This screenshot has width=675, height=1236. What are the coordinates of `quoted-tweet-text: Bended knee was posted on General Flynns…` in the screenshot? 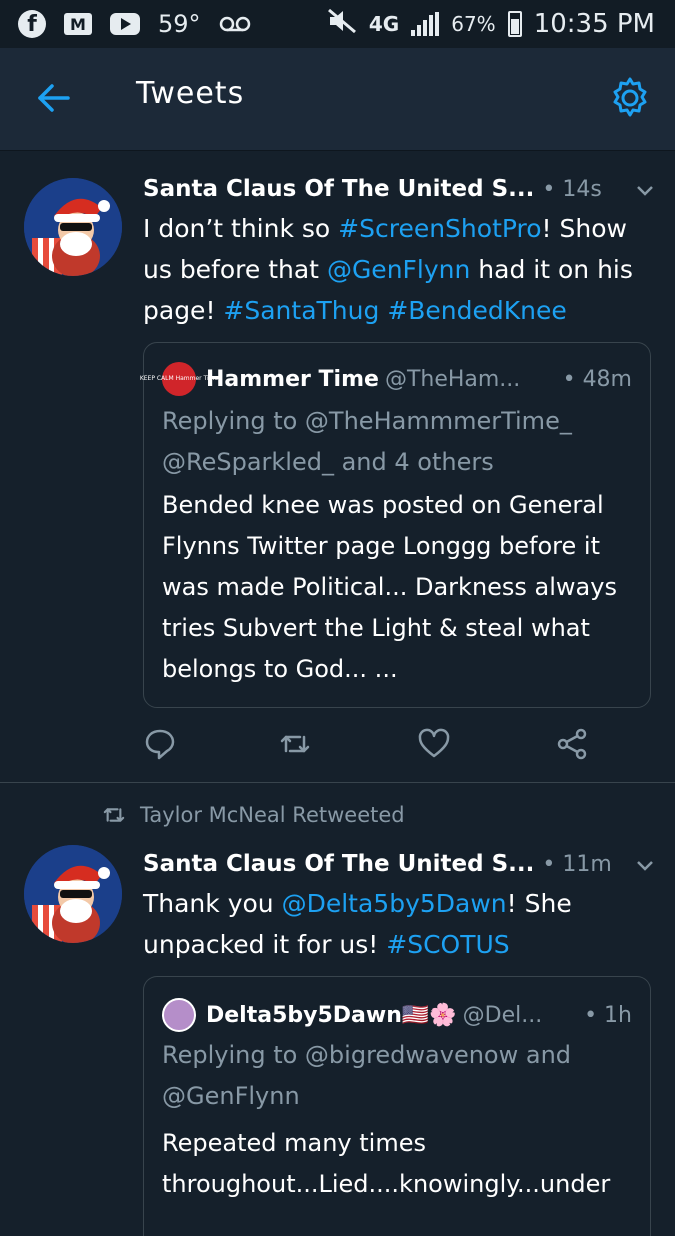 It's located at (389, 587).